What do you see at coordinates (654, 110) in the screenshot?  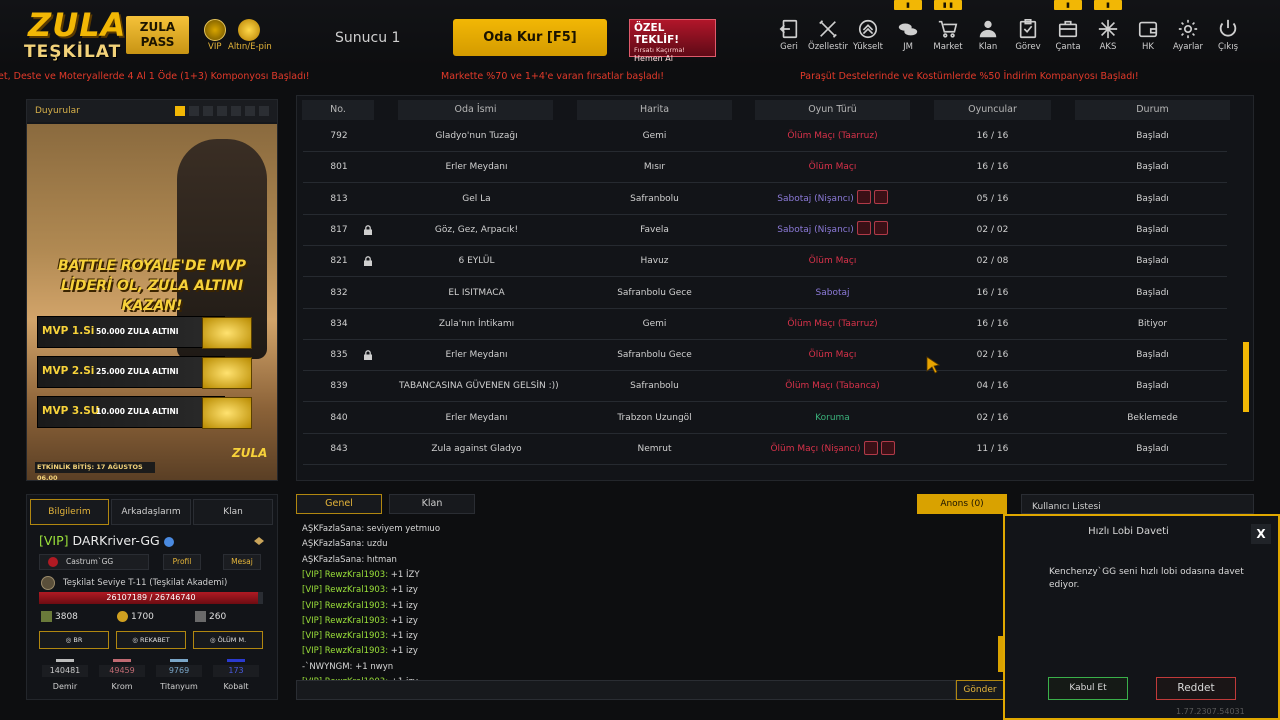 I see `col-header-map: Harita` at bounding box center [654, 110].